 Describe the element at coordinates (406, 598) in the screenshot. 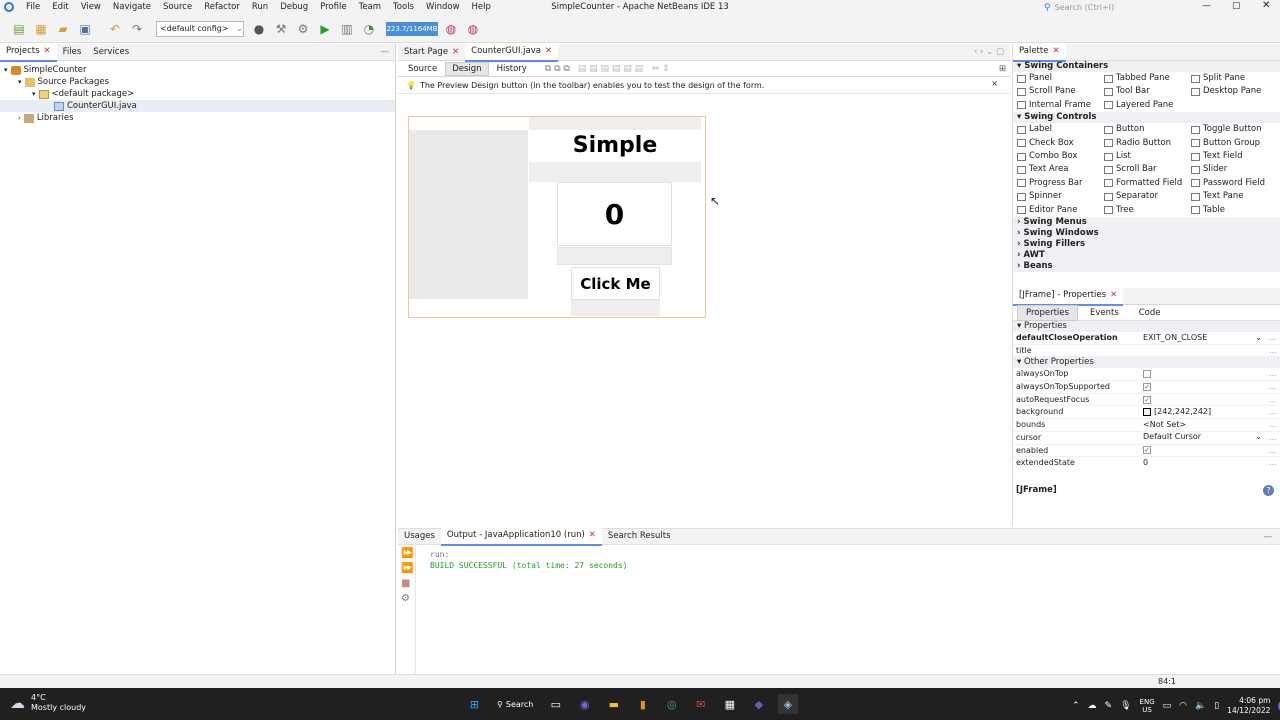

I see `settings-icon: ⚙` at that location.